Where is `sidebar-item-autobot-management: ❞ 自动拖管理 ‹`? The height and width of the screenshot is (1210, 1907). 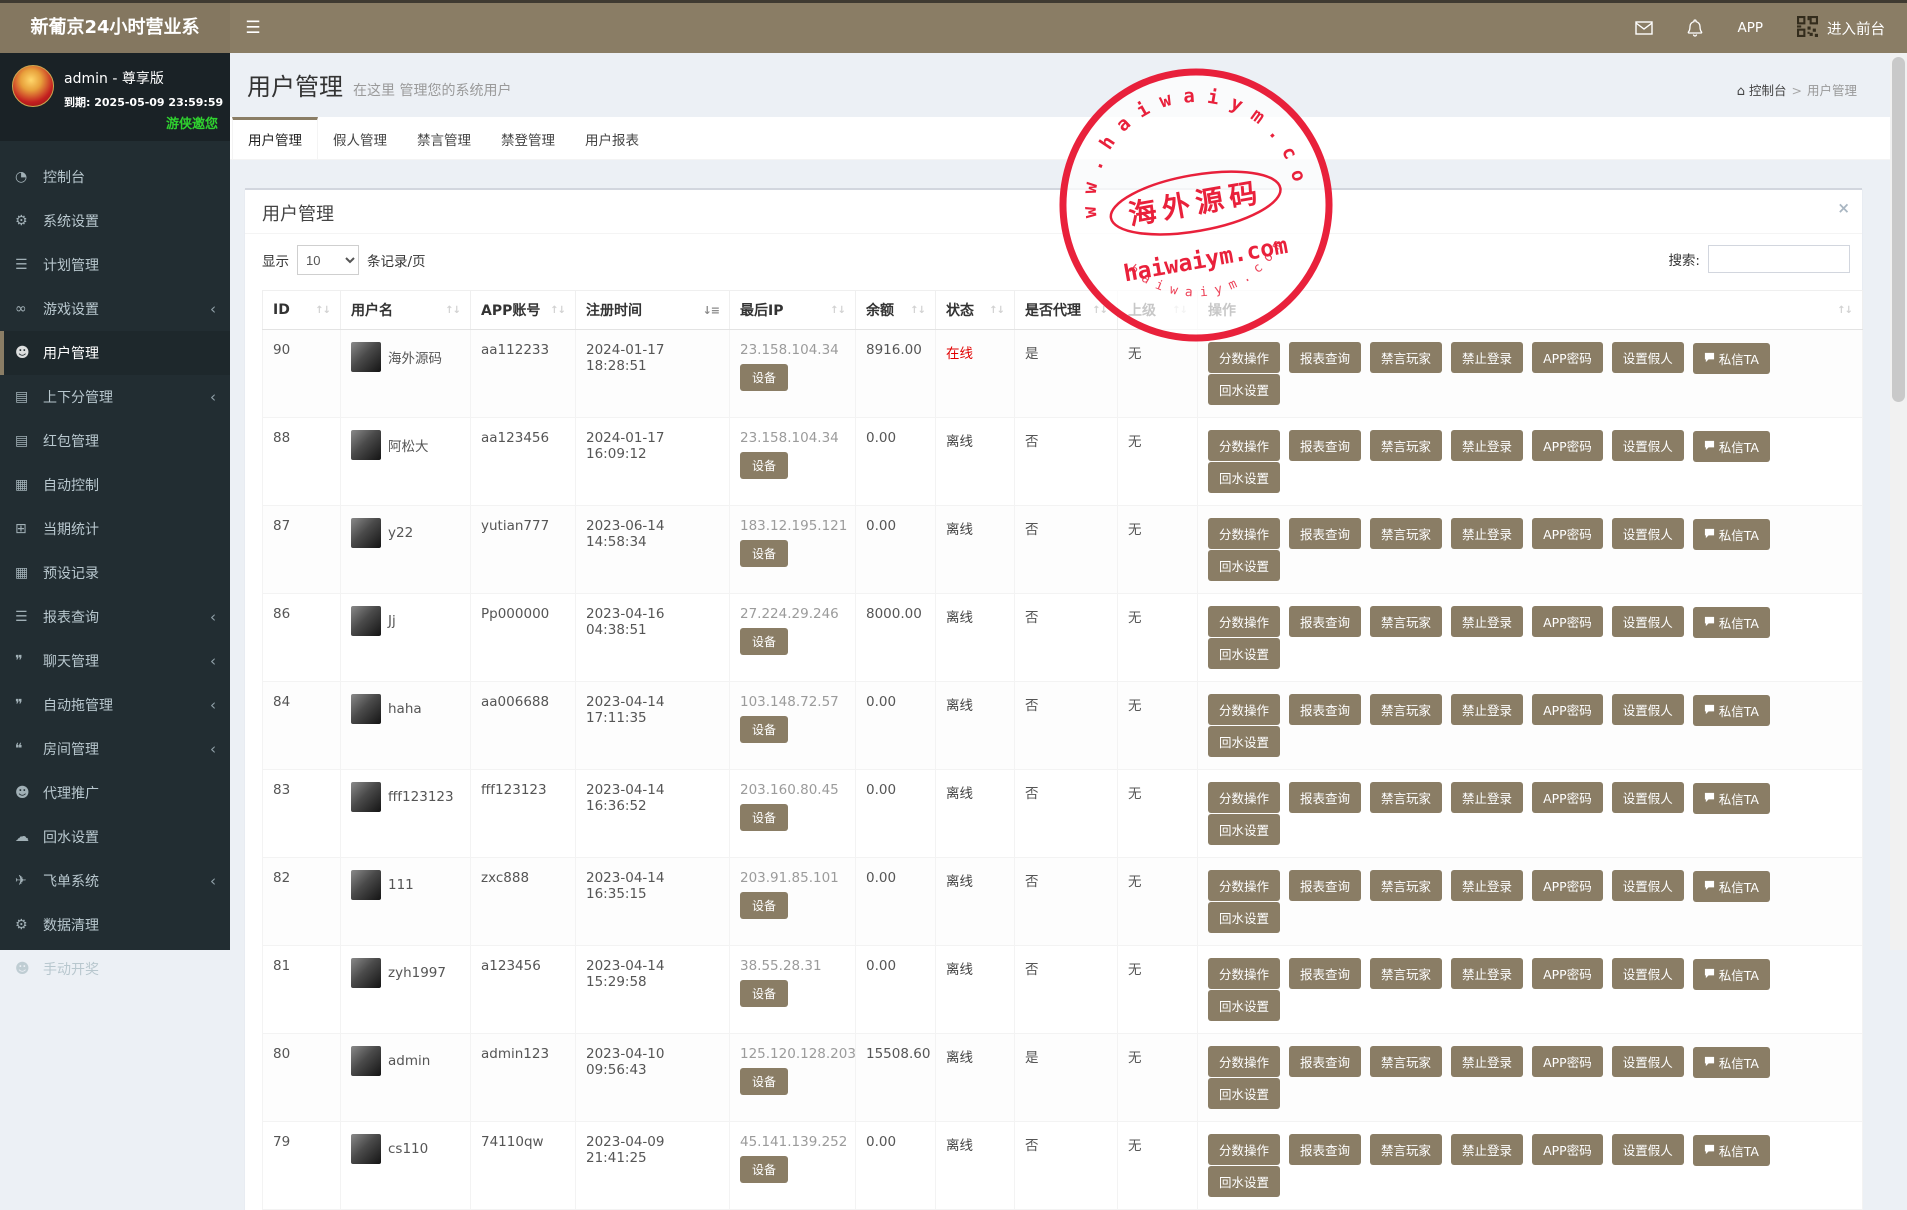
sidebar-item-autobot-management: ❞ 自动拖管理 ‹ is located at coordinates (115, 705).